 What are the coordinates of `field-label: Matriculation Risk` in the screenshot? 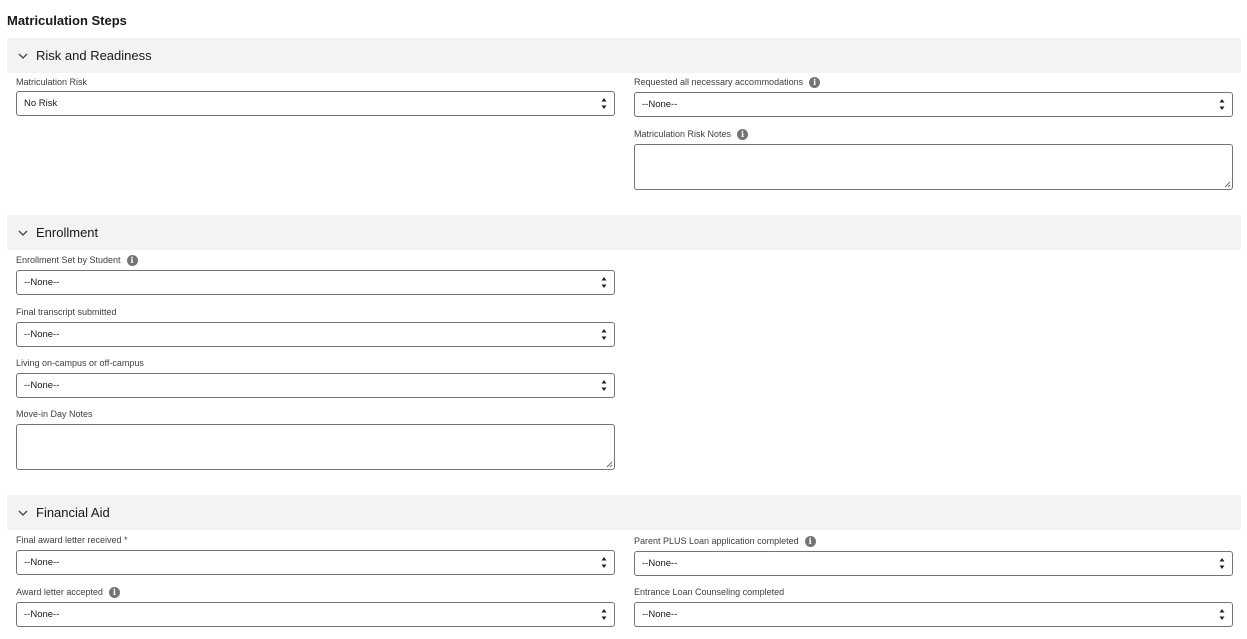 It's located at (51, 82).